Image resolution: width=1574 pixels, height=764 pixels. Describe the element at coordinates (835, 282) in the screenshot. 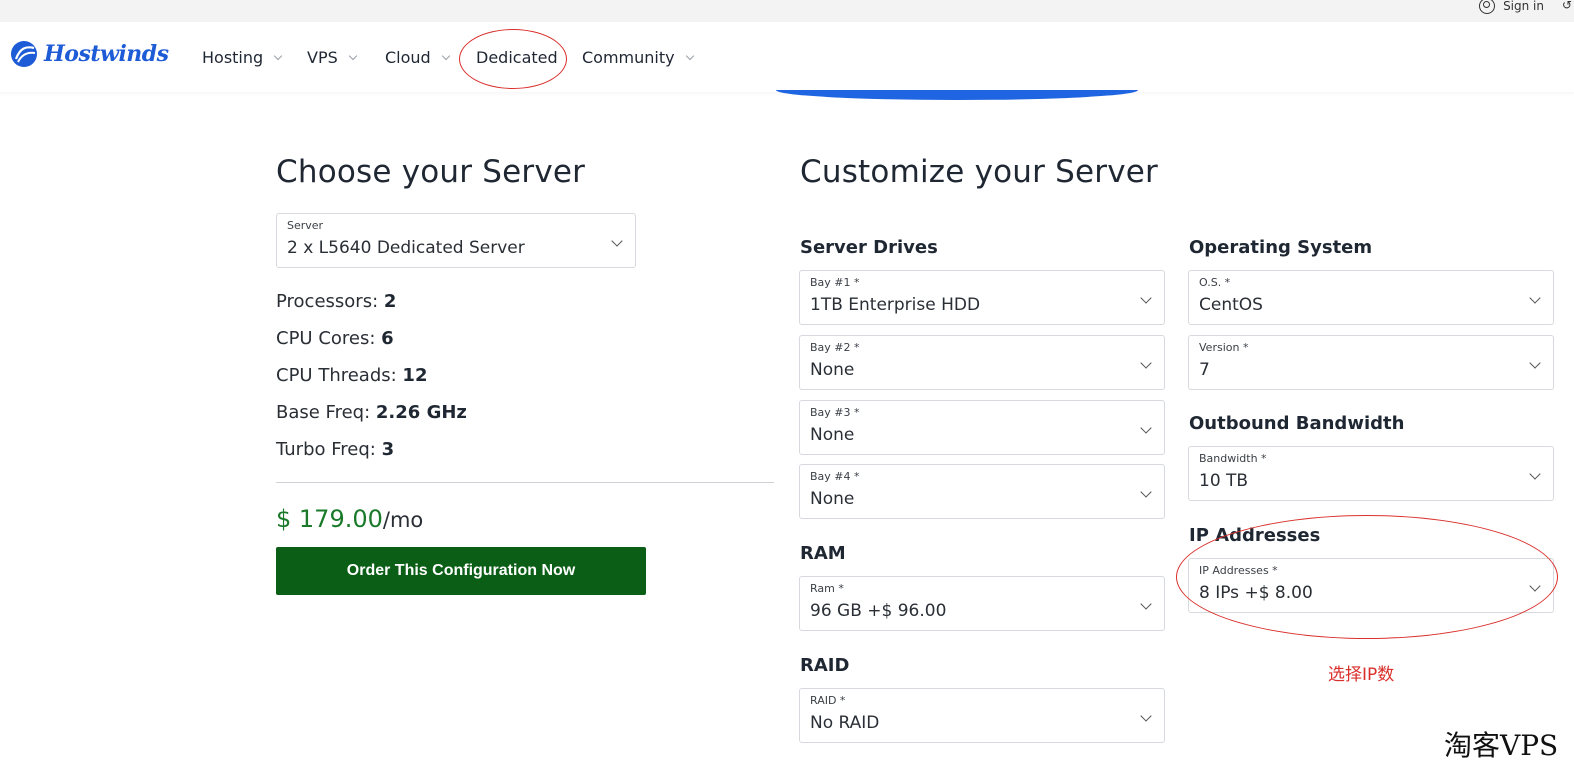

I see `bay-1-label: Bay #1 *` at that location.